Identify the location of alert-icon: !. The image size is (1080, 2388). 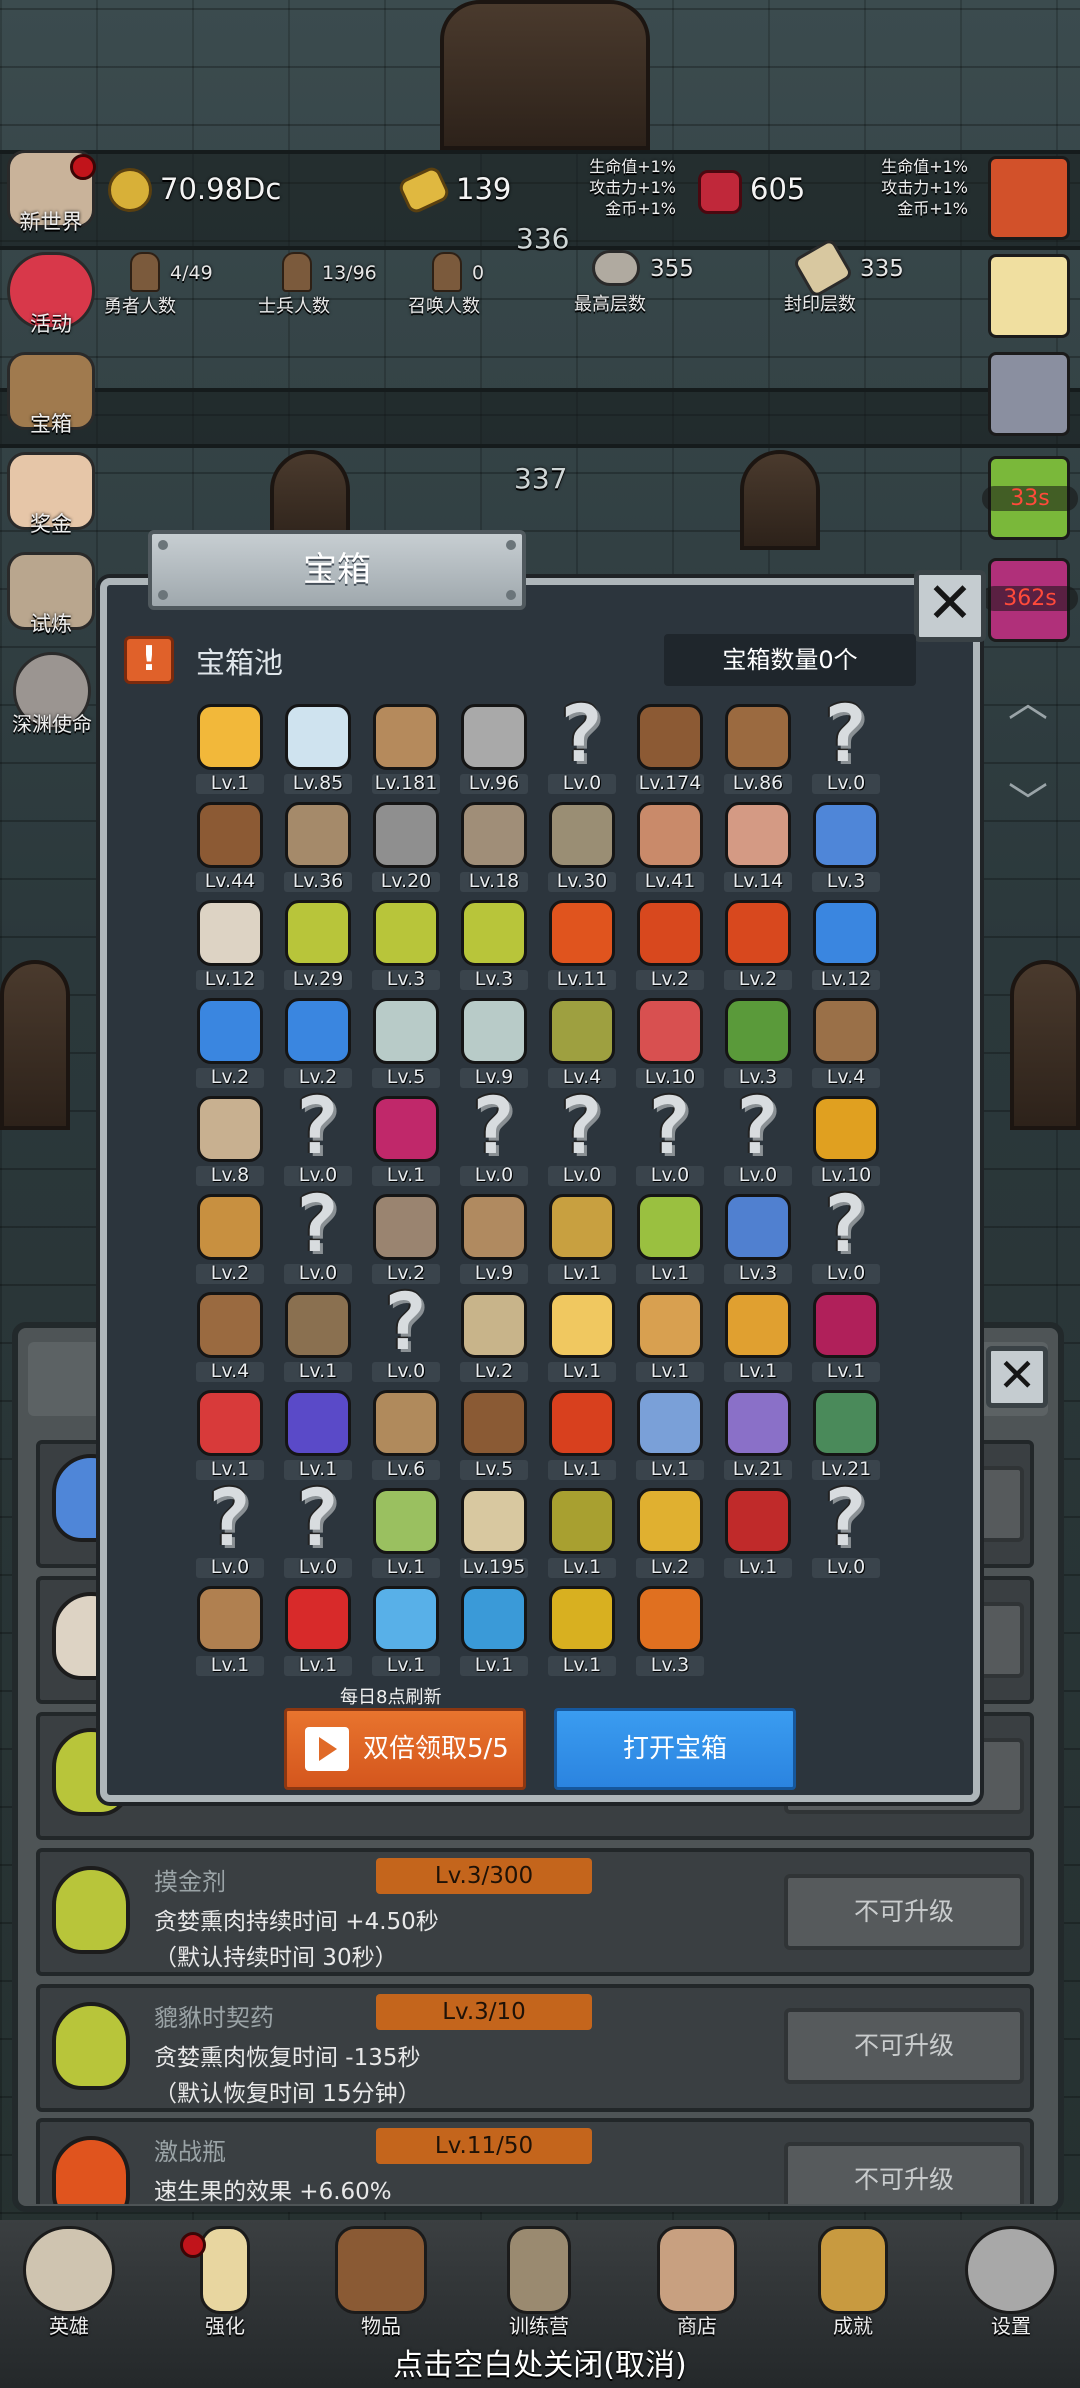
(149, 660).